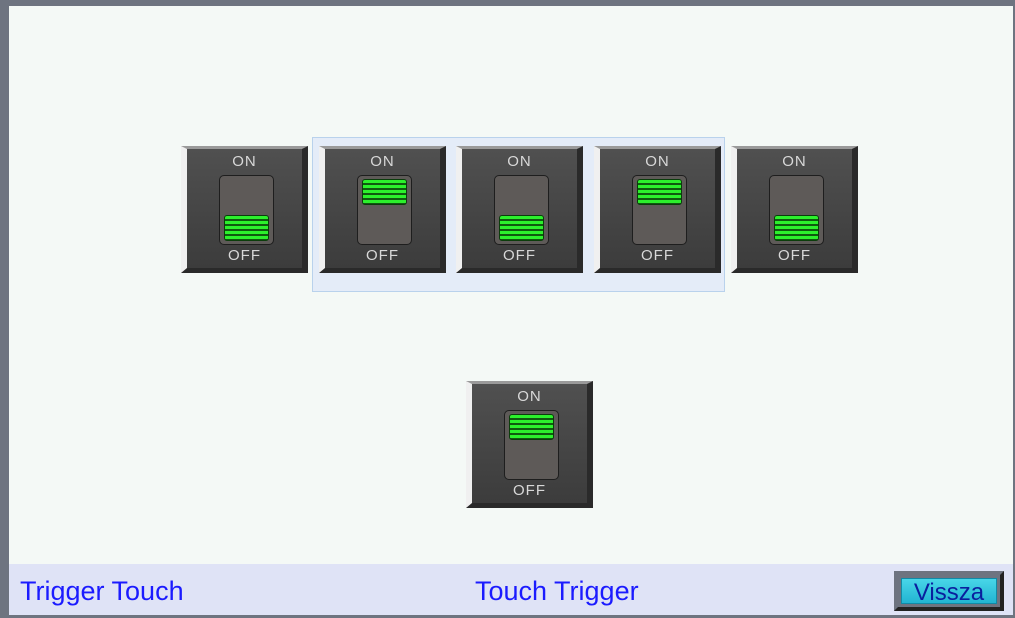  I want to click on toggle-switch-5: ON OFF, so click(794, 209).